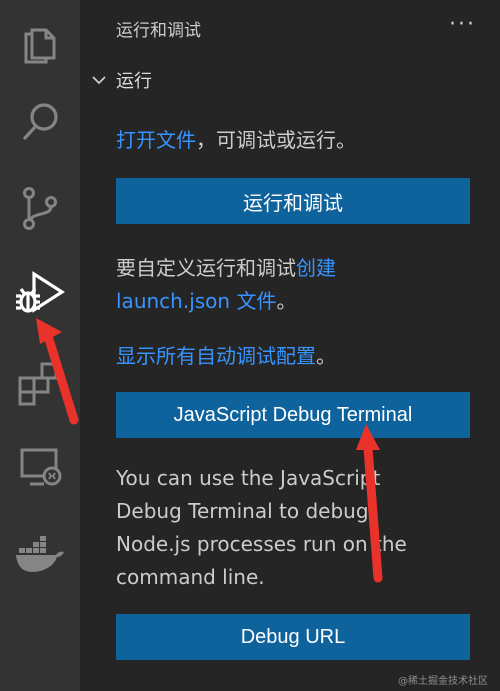 Image resolution: width=500 pixels, height=691 pixels. What do you see at coordinates (443, 681) in the screenshot?
I see `watermark: @稀土掘金技术社区` at bounding box center [443, 681].